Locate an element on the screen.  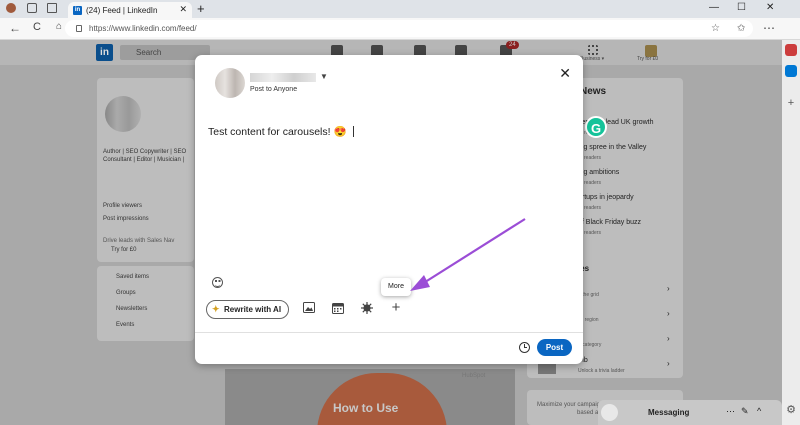
arrow-shaft is located at coordinates (473, 251).